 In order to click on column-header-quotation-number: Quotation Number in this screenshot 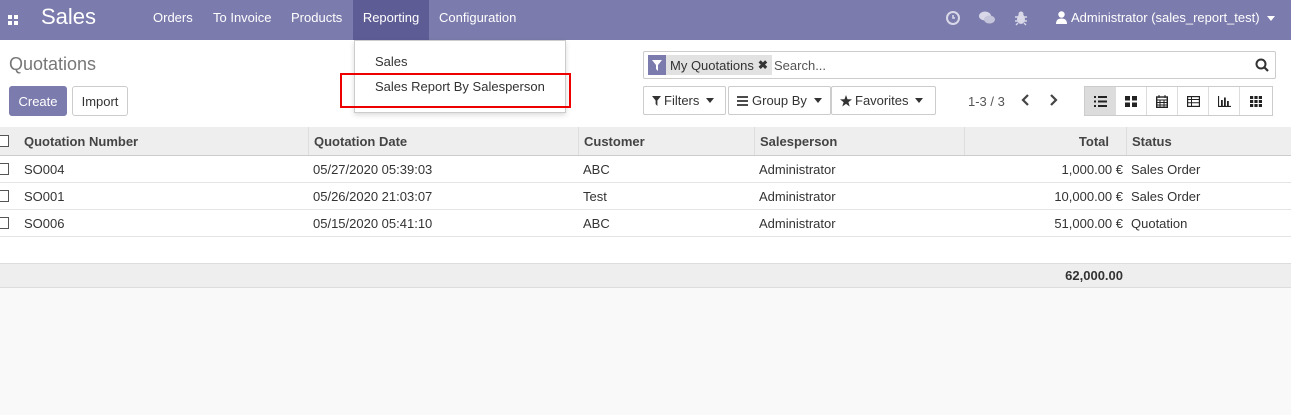, I will do `click(164, 141)`.